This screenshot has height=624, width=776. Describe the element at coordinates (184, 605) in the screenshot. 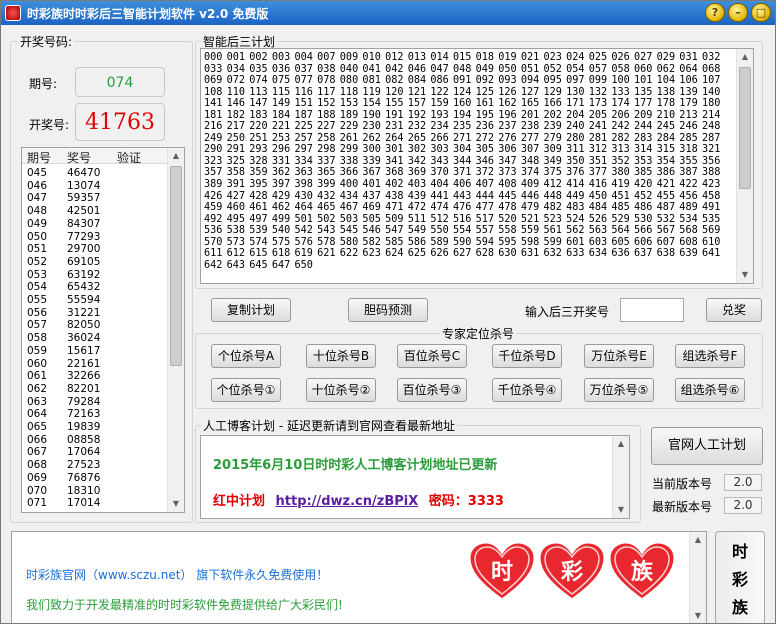

I see `footer-line-2: 我们致力于开发最精准的时时彩软件免费提供给广大彩民们!` at that location.